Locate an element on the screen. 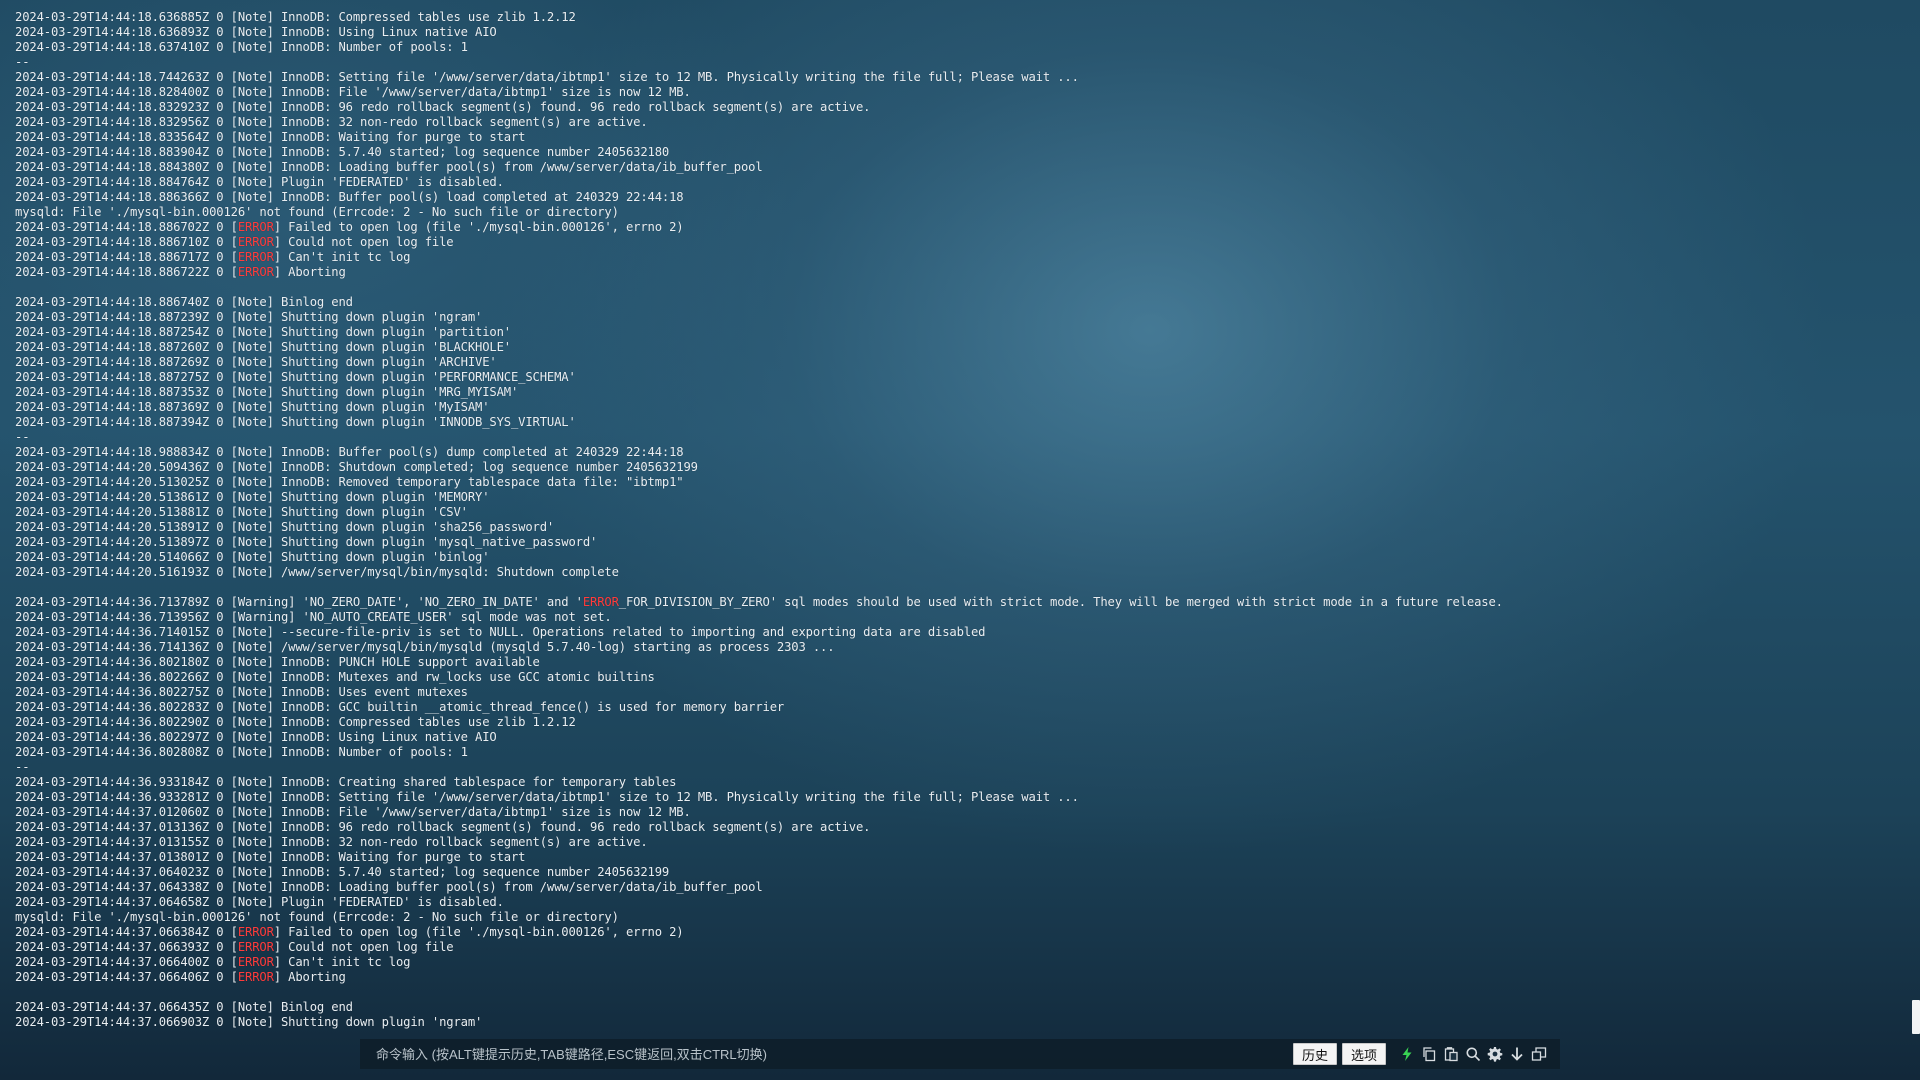 This screenshot has height=1080, width=1920. command-bar: 历史 选项 is located at coordinates (960, 1054).